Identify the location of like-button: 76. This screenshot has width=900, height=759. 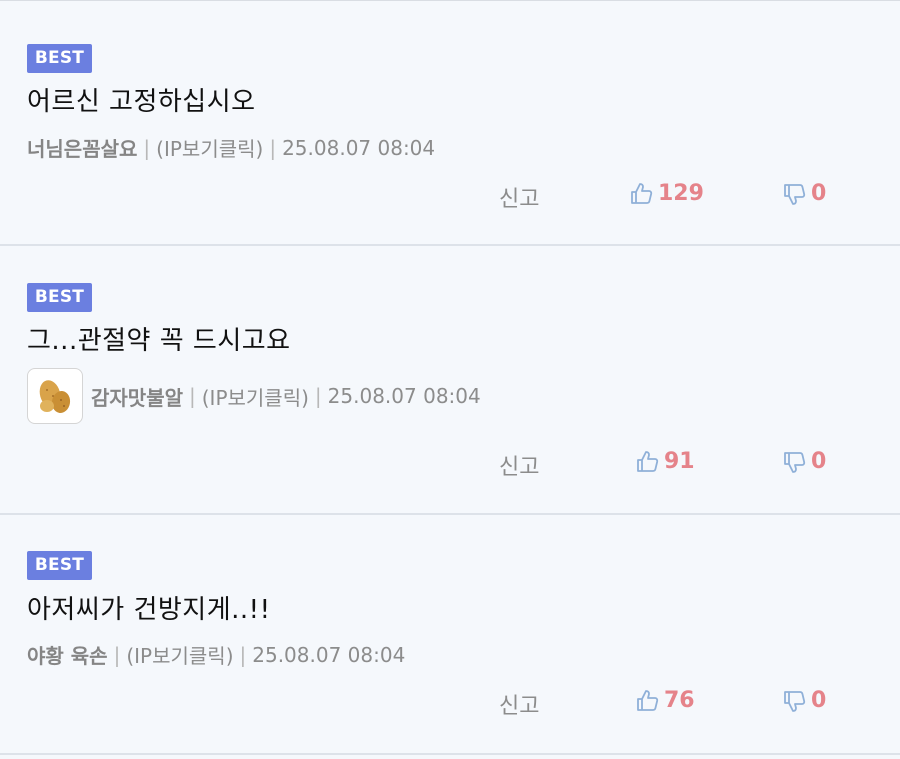
(665, 700).